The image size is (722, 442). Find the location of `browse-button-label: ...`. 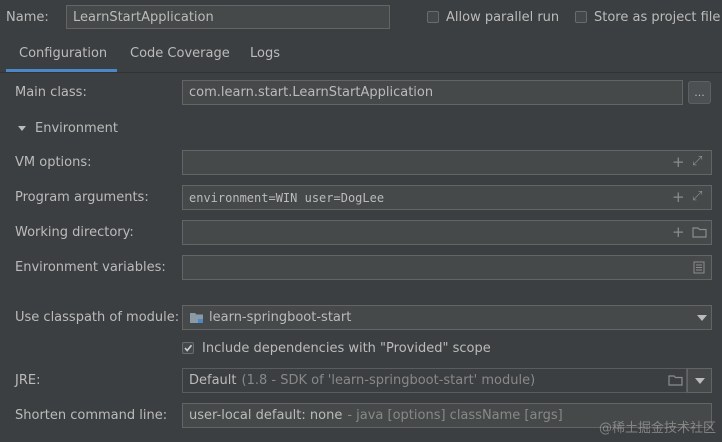

browse-button-label: ... is located at coordinates (699, 92).